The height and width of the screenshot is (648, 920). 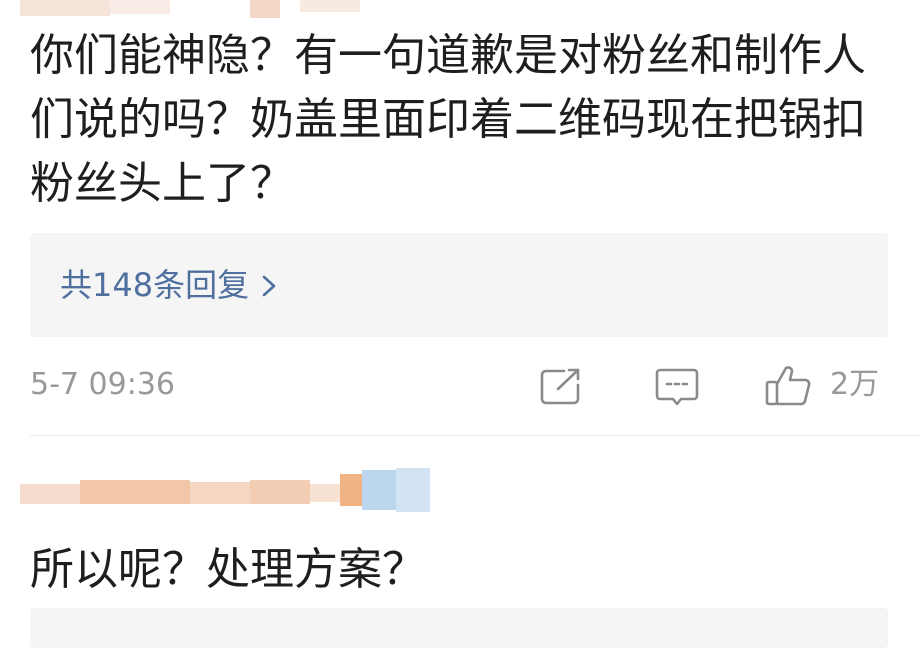 What do you see at coordinates (168, 285) in the screenshot?
I see `view-replies-link: 共148条回复` at bounding box center [168, 285].